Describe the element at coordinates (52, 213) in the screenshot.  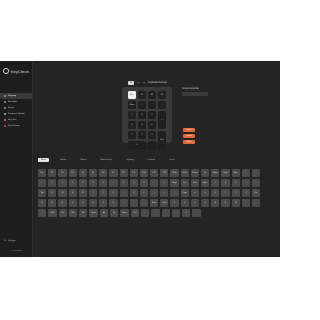
I see `keycode-key: Shift` at that location.